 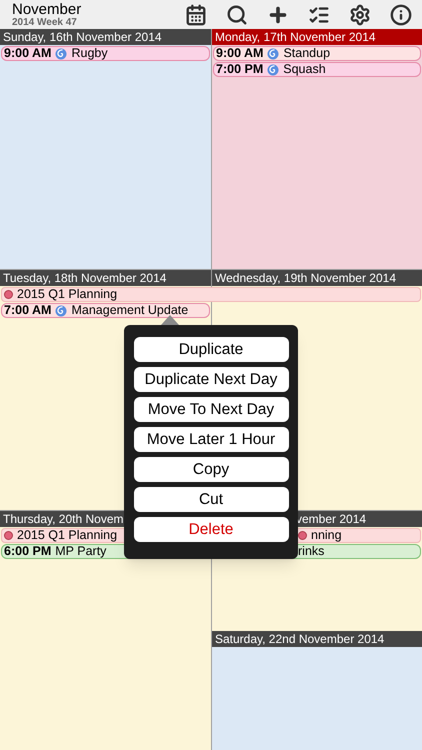 I want to click on day-area: 9:00 AM Standup 7:00 PM Squash, so click(x=317, y=157).